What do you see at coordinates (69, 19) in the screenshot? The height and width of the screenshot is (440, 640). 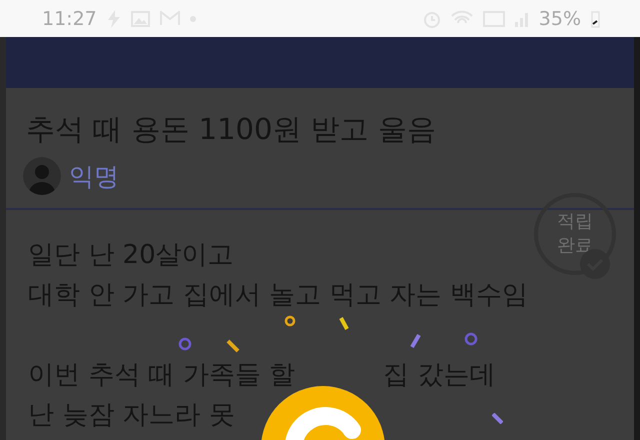 I see `clock-time: 11:27` at bounding box center [69, 19].